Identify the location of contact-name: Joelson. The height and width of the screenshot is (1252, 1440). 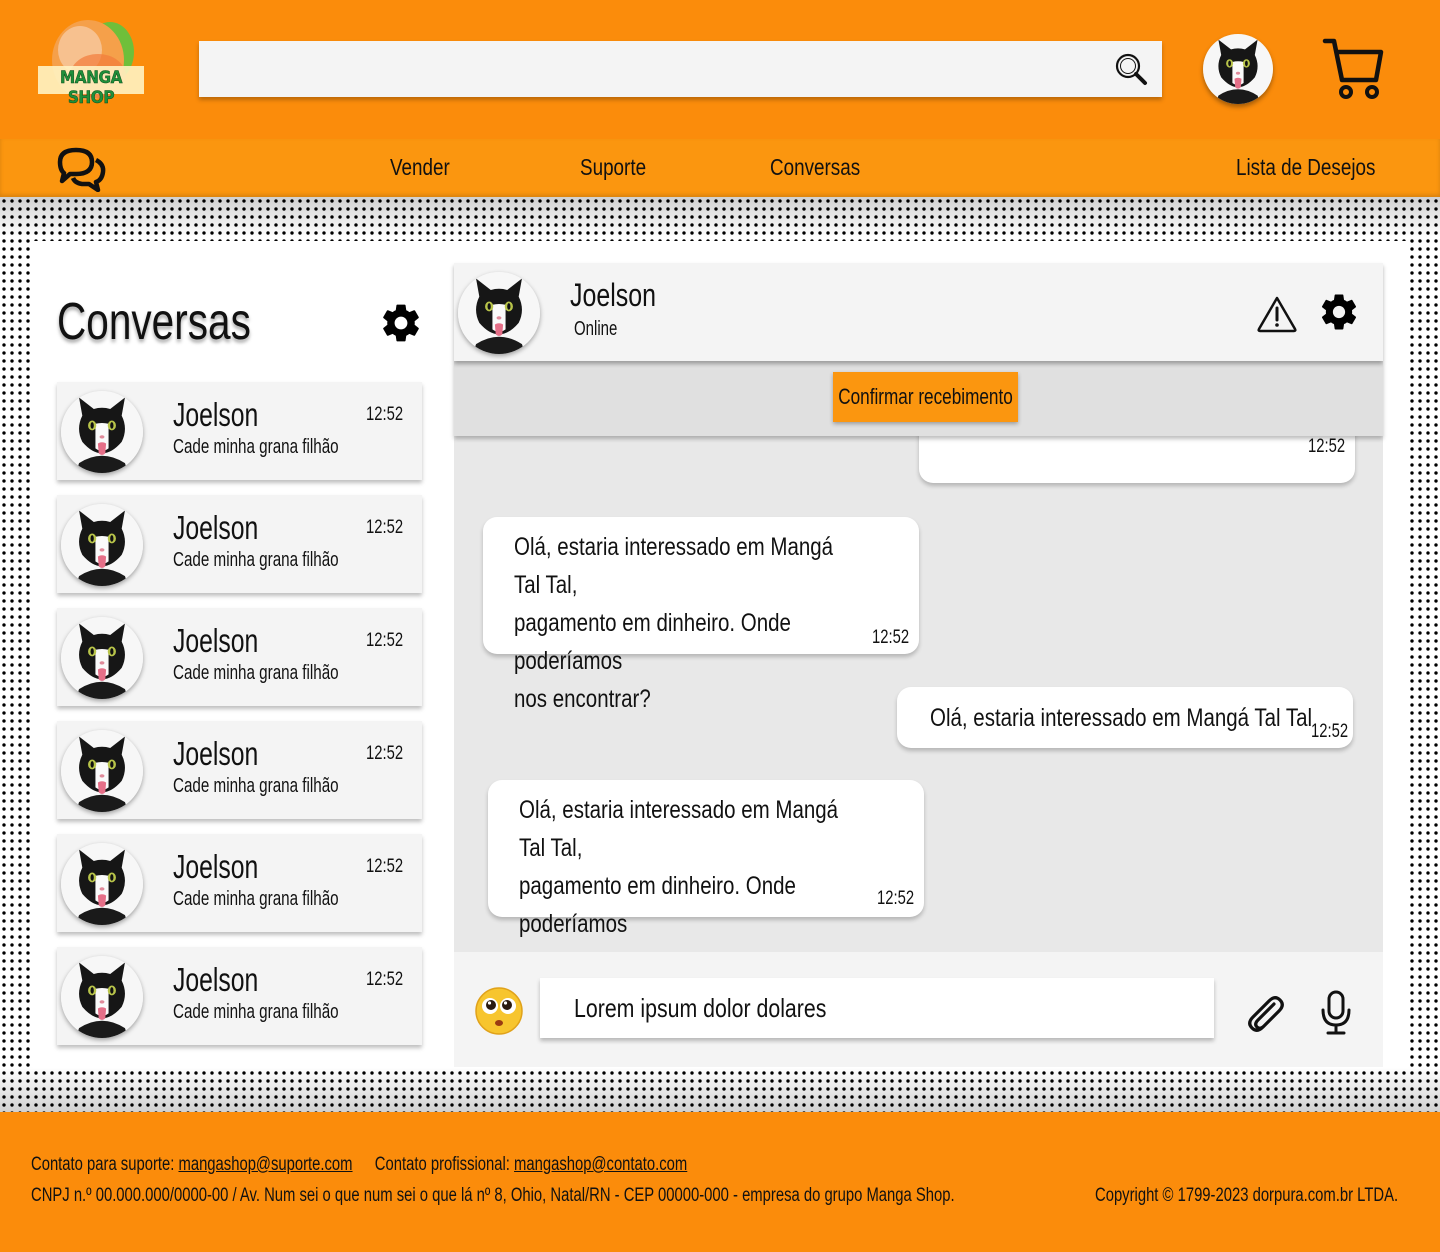
(613, 295).